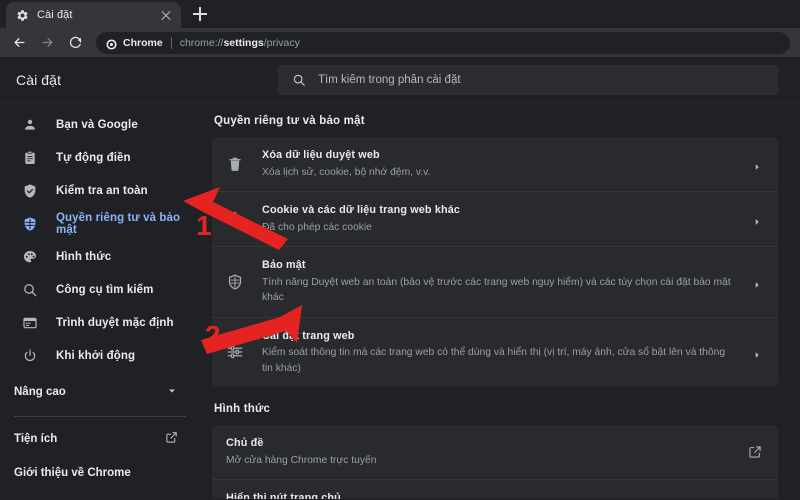  Describe the element at coordinates (55, 15) in the screenshot. I see `tab-title: Cài đặt` at that location.